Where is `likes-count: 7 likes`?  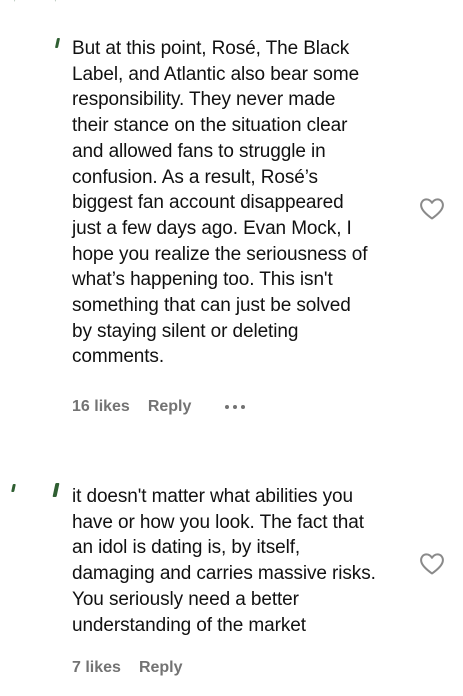
likes-count: 7 likes is located at coordinates (96, 668).